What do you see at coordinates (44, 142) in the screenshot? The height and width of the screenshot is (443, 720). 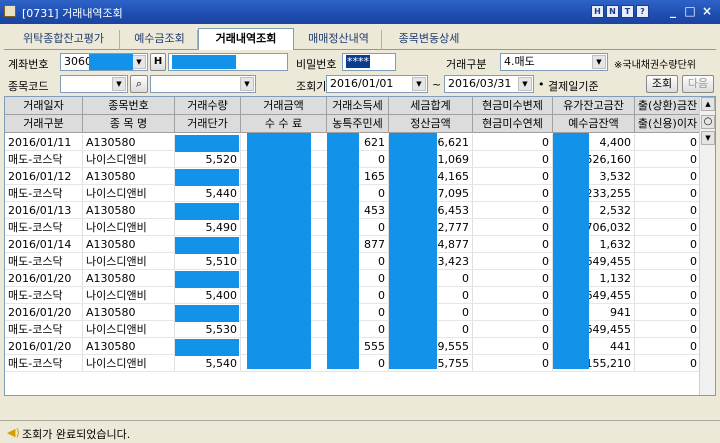 I see `grid-cell: 2016/01/11` at bounding box center [44, 142].